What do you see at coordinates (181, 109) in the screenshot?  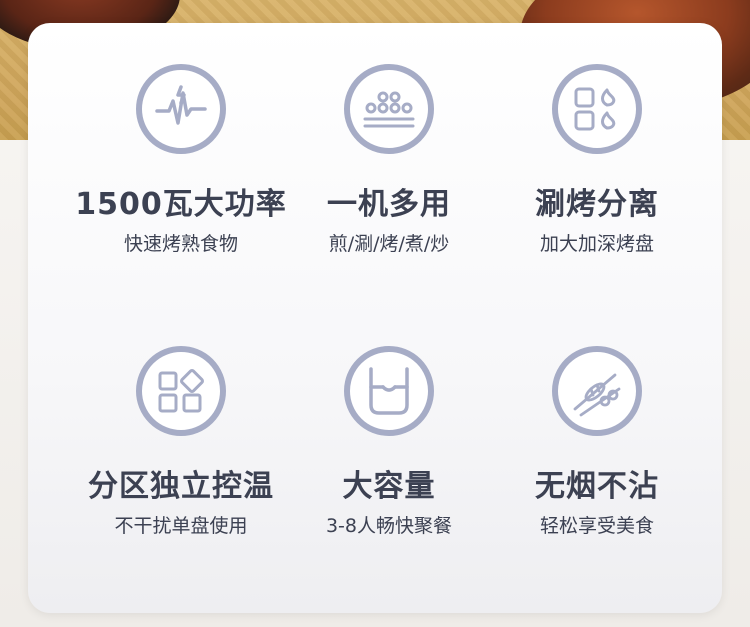 I see `power-pulse-icon` at bounding box center [181, 109].